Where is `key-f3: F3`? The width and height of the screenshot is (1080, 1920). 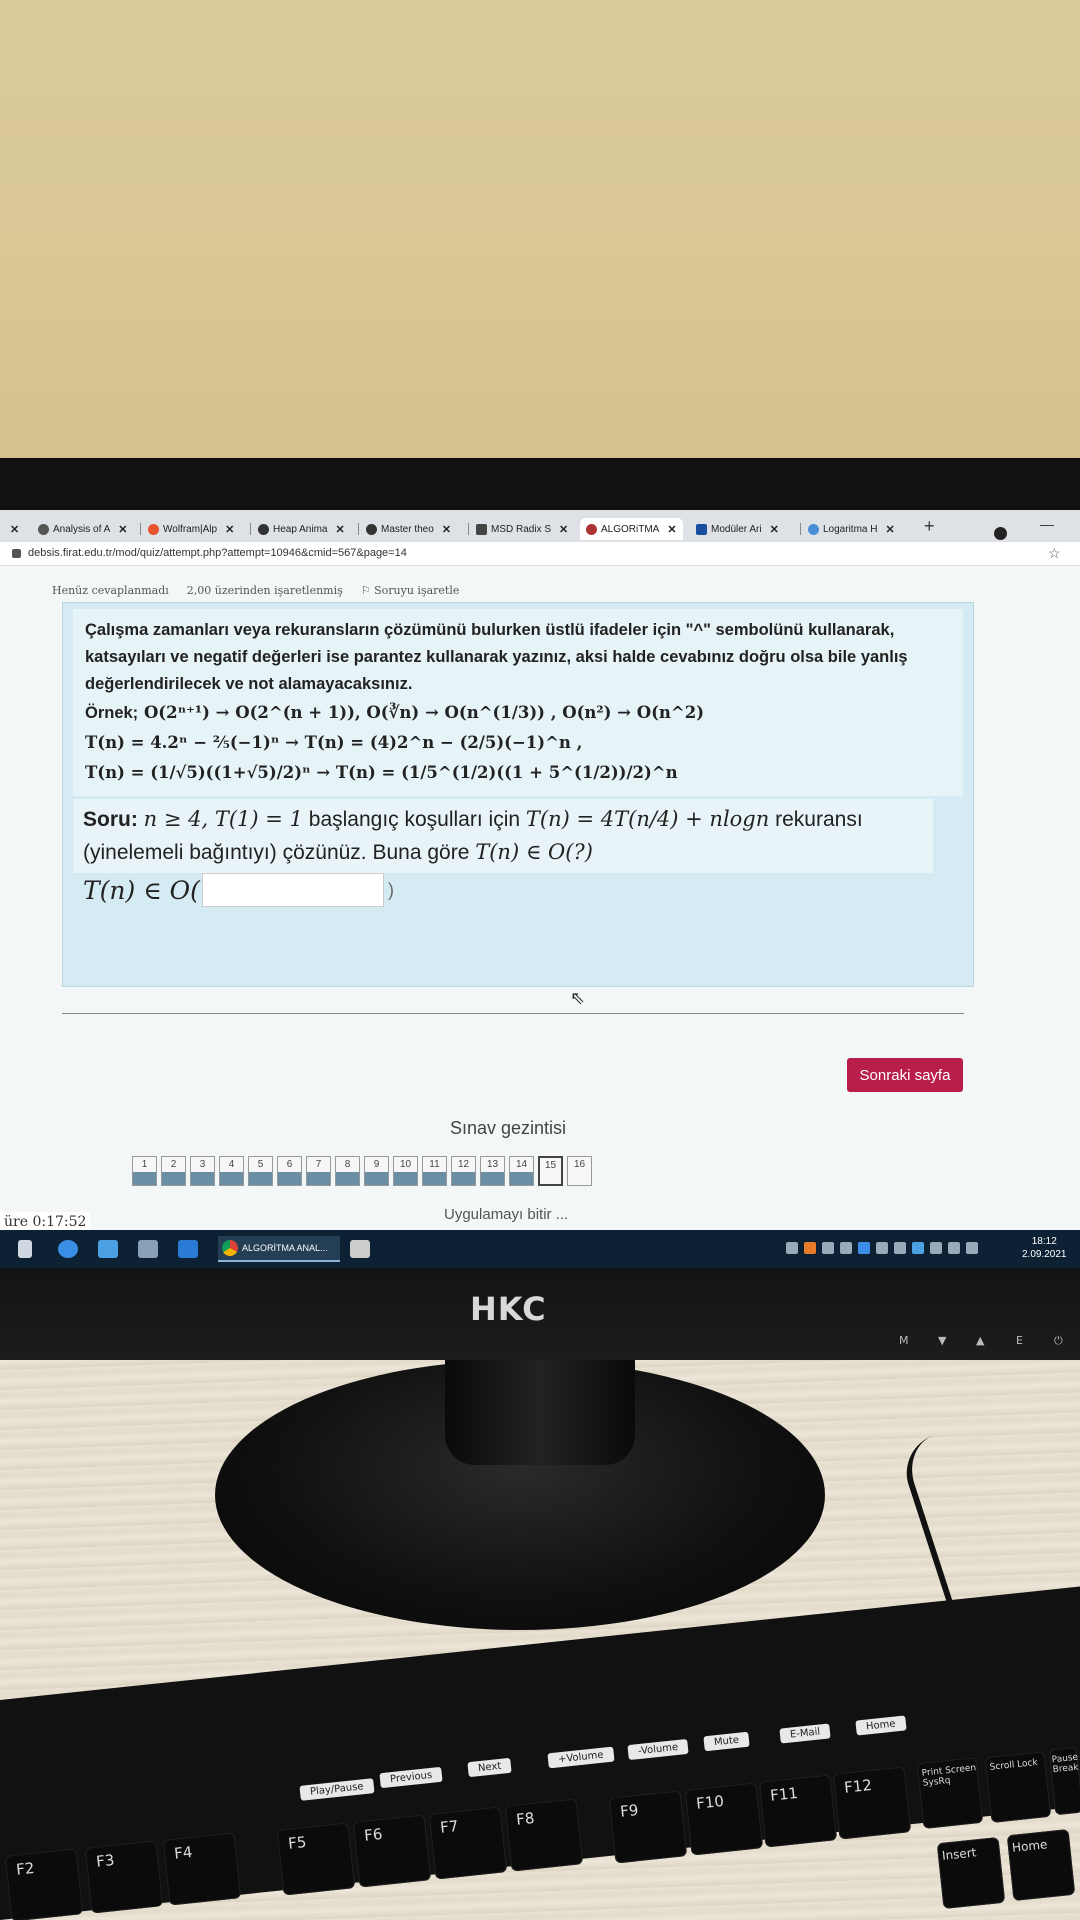 key-f3: F3 is located at coordinates (124, 1877).